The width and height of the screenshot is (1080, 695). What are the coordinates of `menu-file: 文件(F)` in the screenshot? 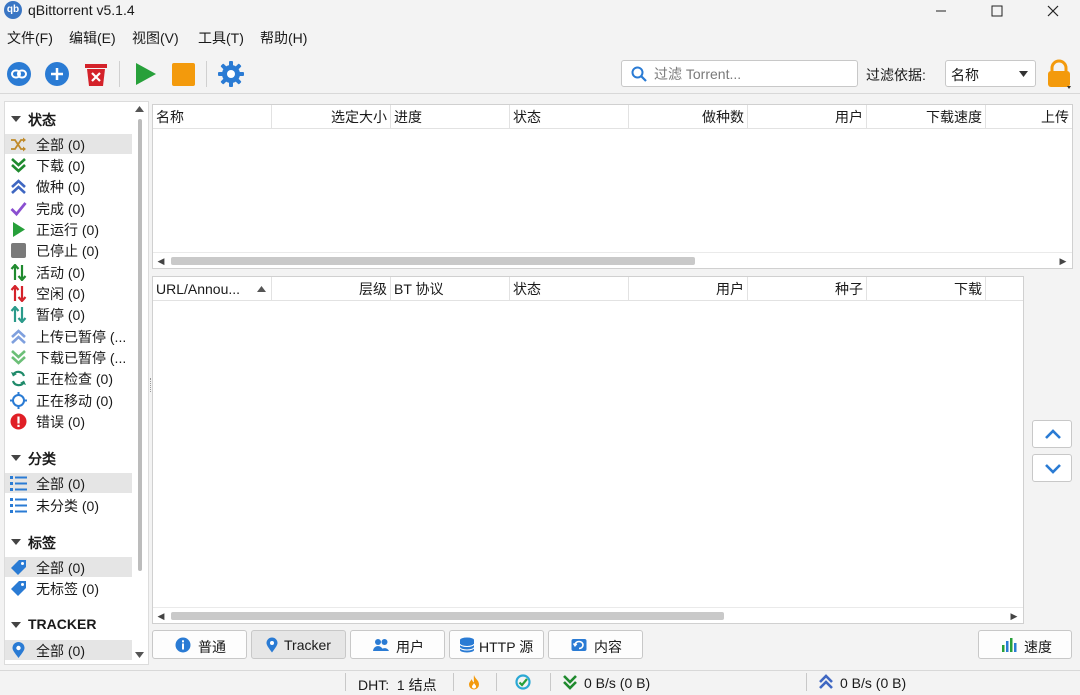 It's located at (30, 38).